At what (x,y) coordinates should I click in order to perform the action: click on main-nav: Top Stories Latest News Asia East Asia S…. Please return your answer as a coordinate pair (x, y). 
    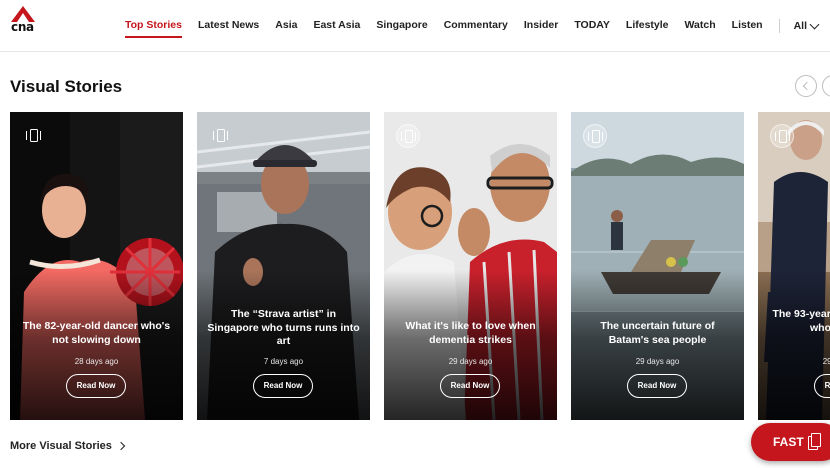
    Looking at the image, I should click on (472, 26).